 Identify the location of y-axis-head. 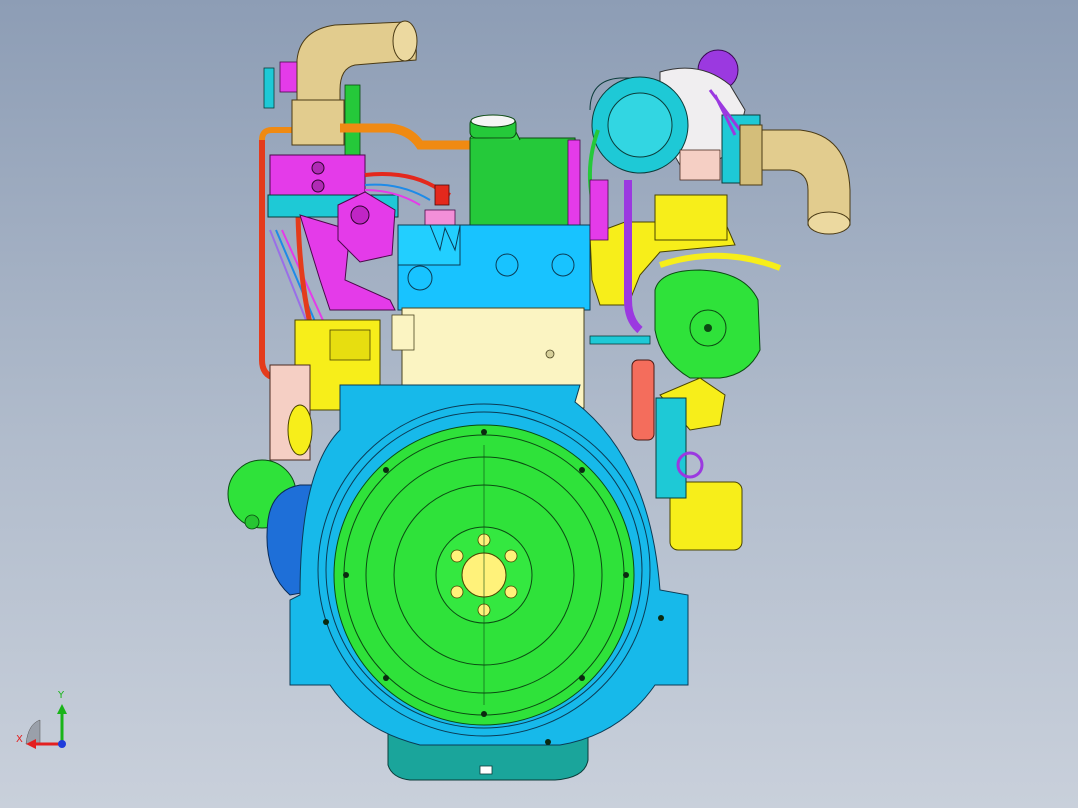
(62, 709).